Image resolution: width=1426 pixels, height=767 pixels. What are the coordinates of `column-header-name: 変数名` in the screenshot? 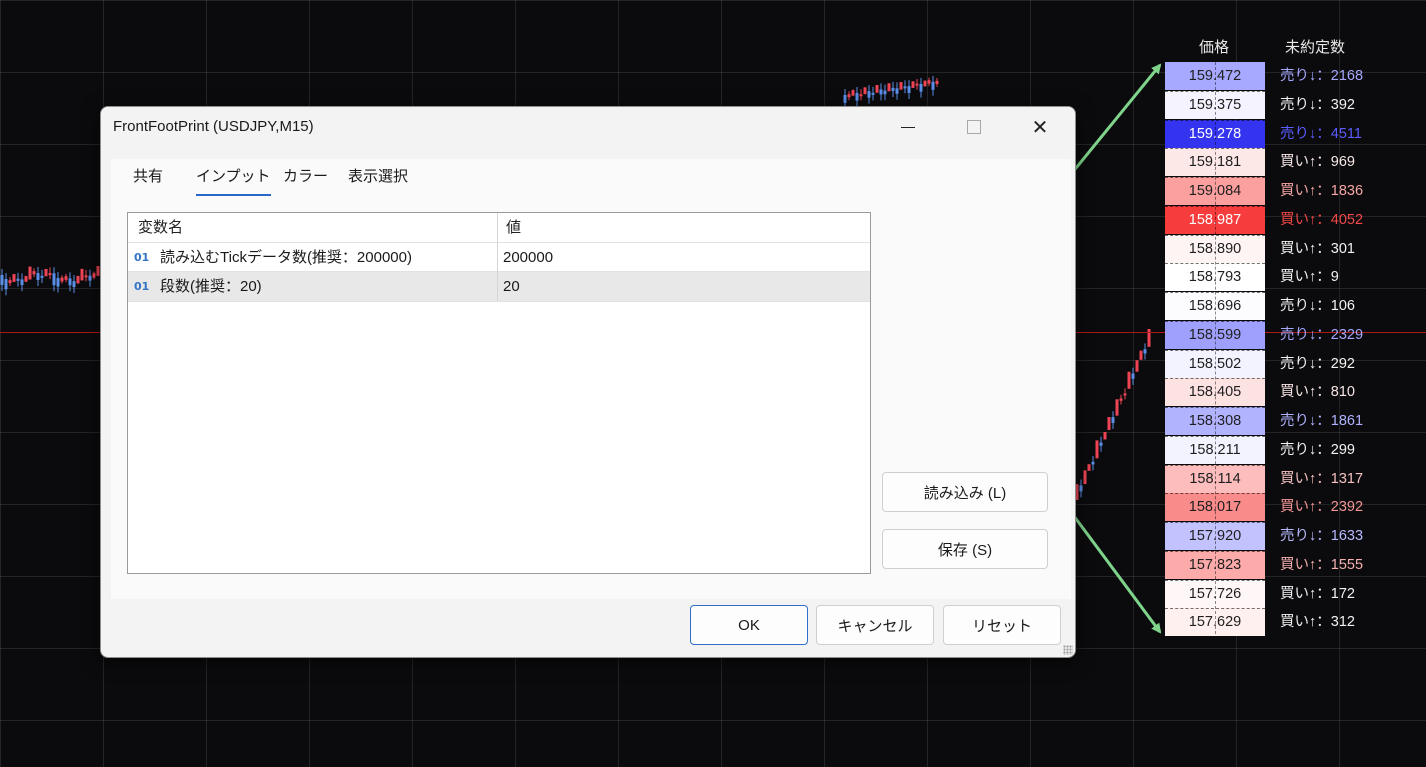 It's located at (160, 227).